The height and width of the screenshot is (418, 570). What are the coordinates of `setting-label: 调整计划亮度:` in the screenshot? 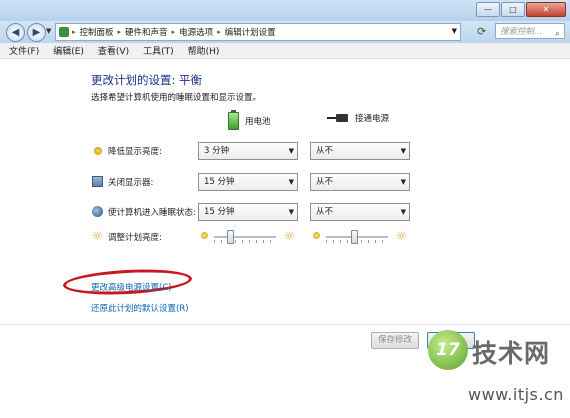 It's located at (135, 238).